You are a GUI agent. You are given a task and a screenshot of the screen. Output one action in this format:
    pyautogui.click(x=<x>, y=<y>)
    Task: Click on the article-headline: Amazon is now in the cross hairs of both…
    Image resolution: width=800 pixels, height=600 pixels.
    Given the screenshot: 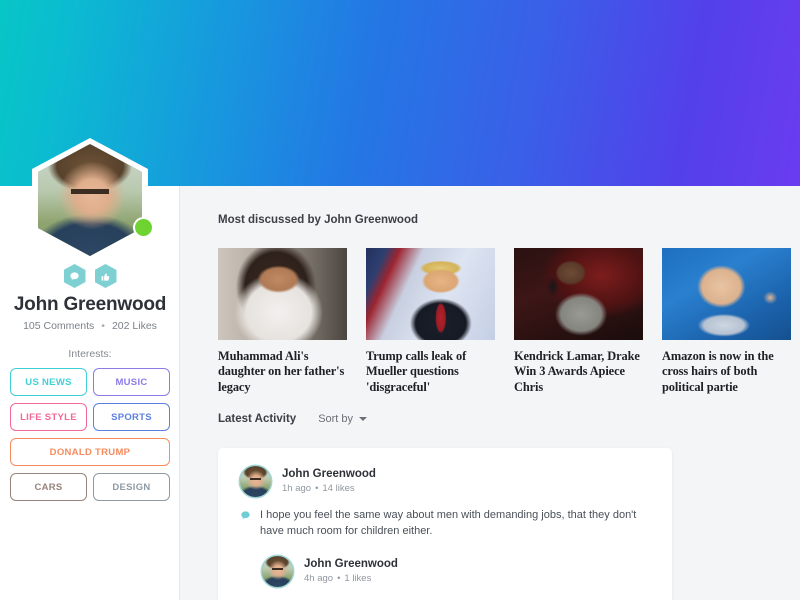 What is the action you would take?
    pyautogui.click(x=718, y=371)
    